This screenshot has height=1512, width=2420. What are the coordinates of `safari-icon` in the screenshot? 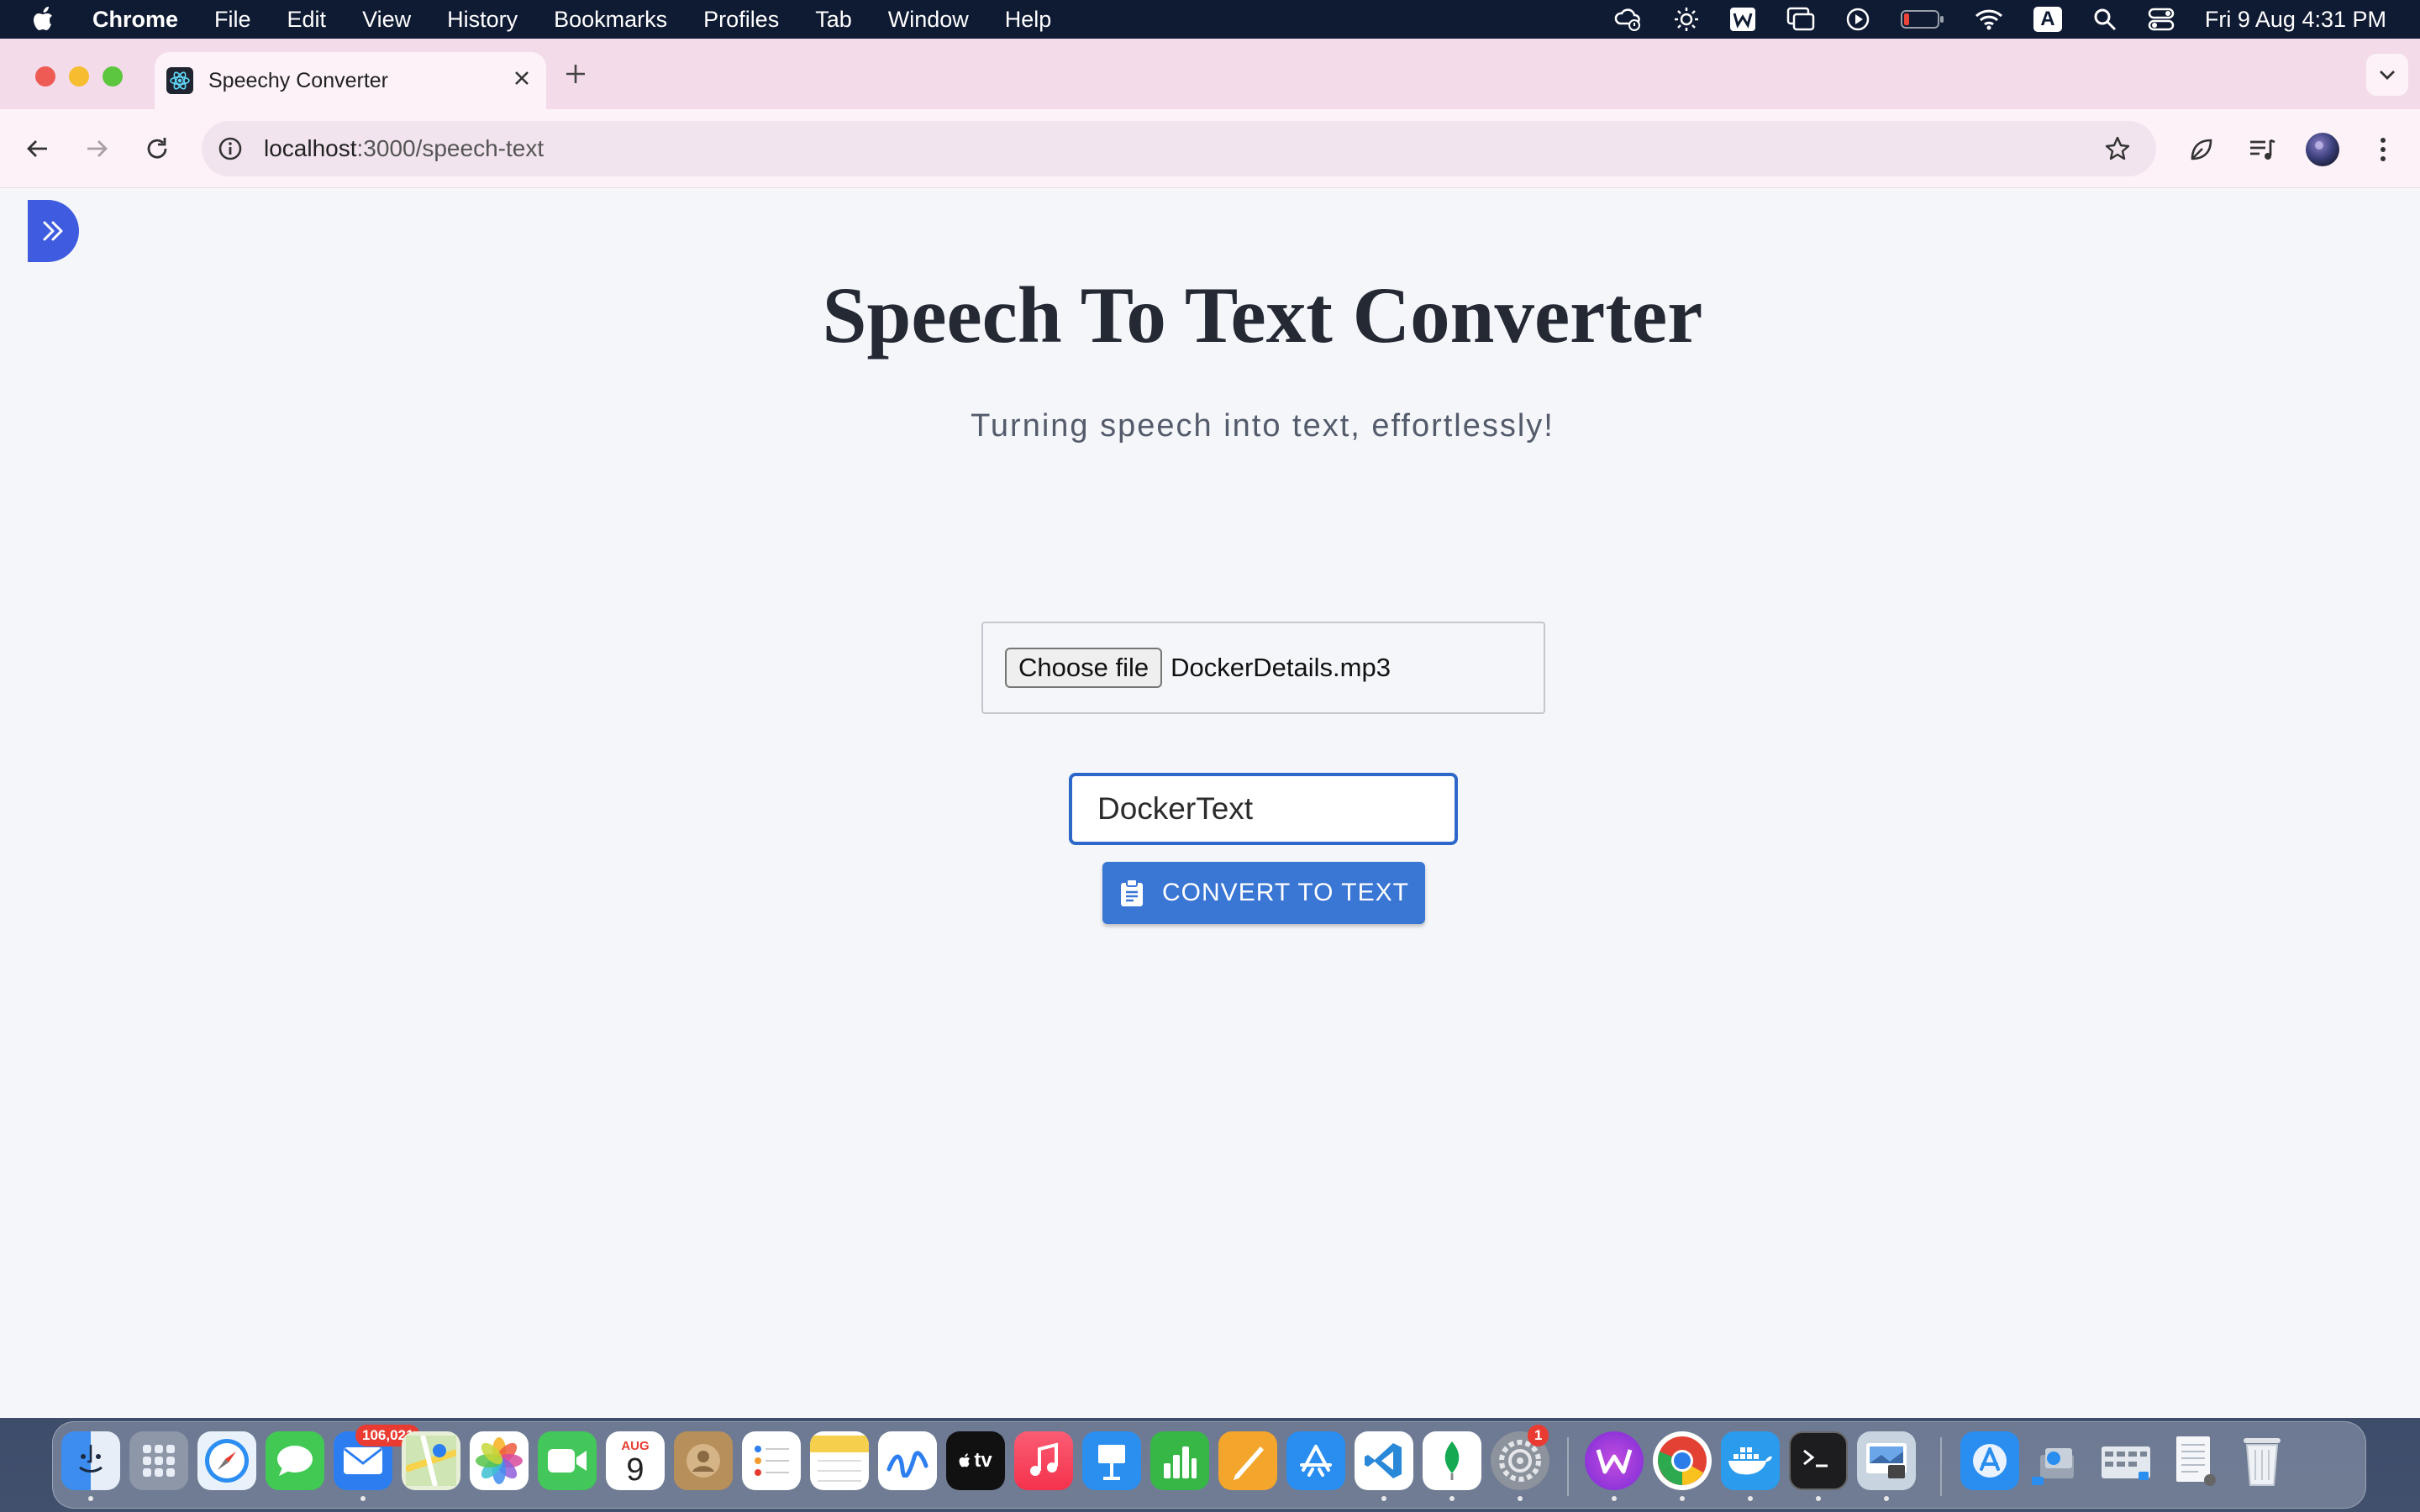 It's located at (226, 1460).